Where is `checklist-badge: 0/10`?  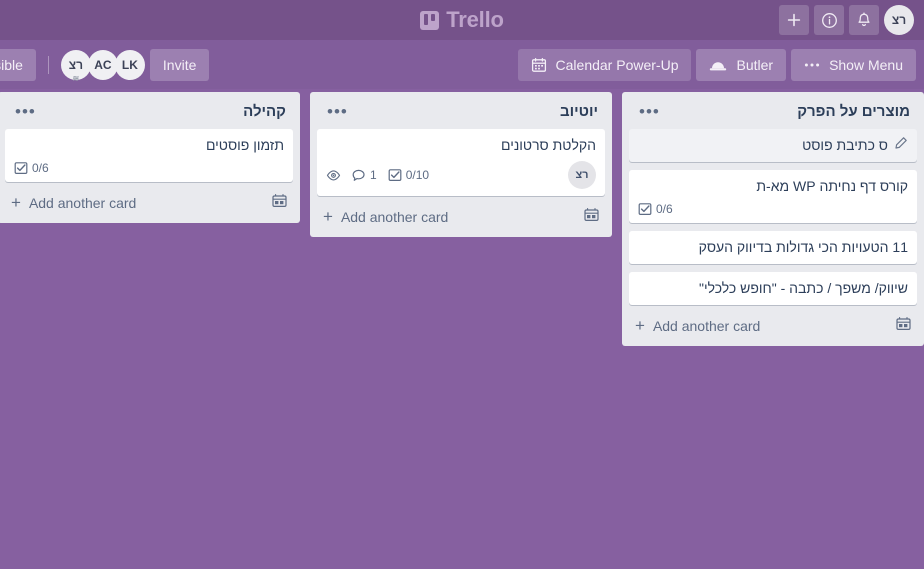
checklist-badge: 0/10 is located at coordinates (408, 175).